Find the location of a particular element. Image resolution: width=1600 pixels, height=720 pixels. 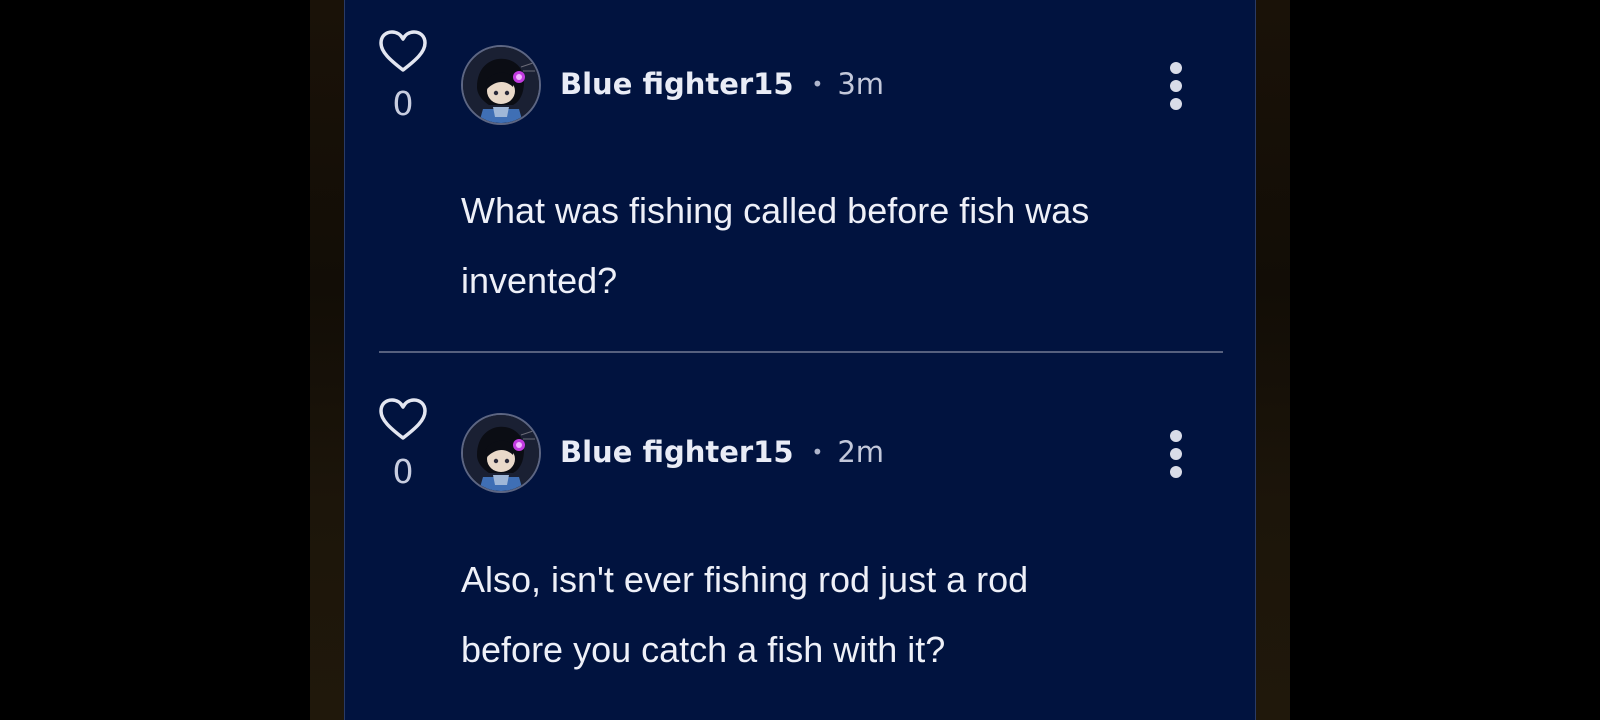

comment-text-line: before you catch a fish with it? is located at coordinates (703, 649).